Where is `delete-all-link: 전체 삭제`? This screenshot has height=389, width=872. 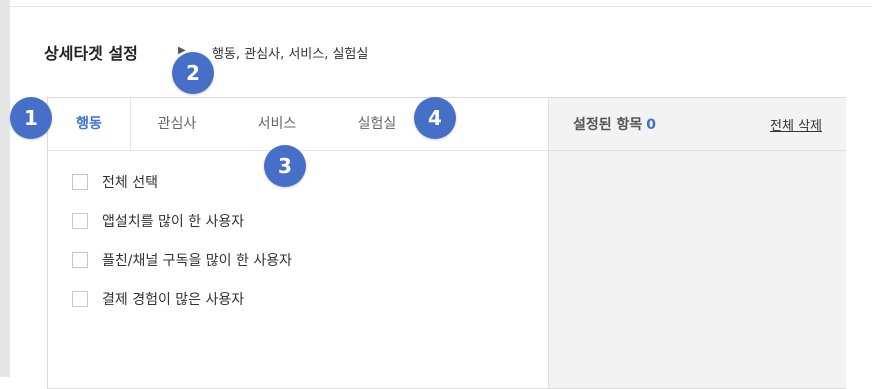
delete-all-link: 전체 삭제 is located at coordinates (796, 124).